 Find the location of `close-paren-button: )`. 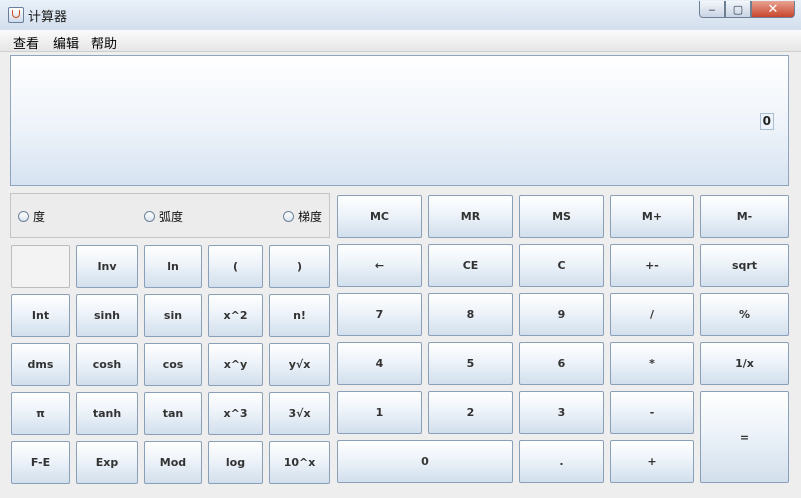

close-paren-button: ) is located at coordinates (299, 266).